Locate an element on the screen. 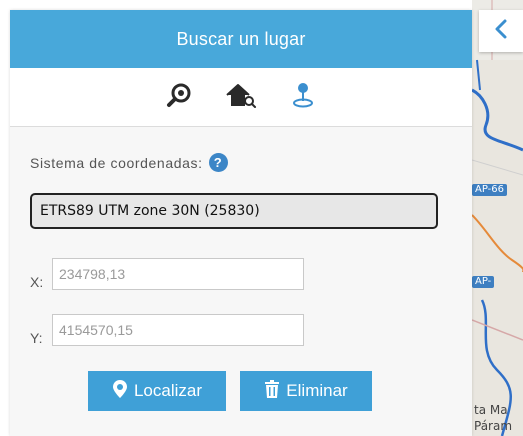 The width and height of the screenshot is (523, 436). road-label: AP- is located at coordinates (483, 282).